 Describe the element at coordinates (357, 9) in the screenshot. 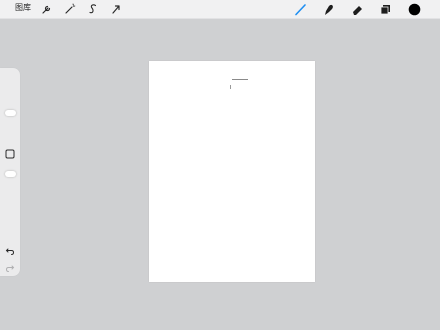

I see `eraser-icon` at that location.